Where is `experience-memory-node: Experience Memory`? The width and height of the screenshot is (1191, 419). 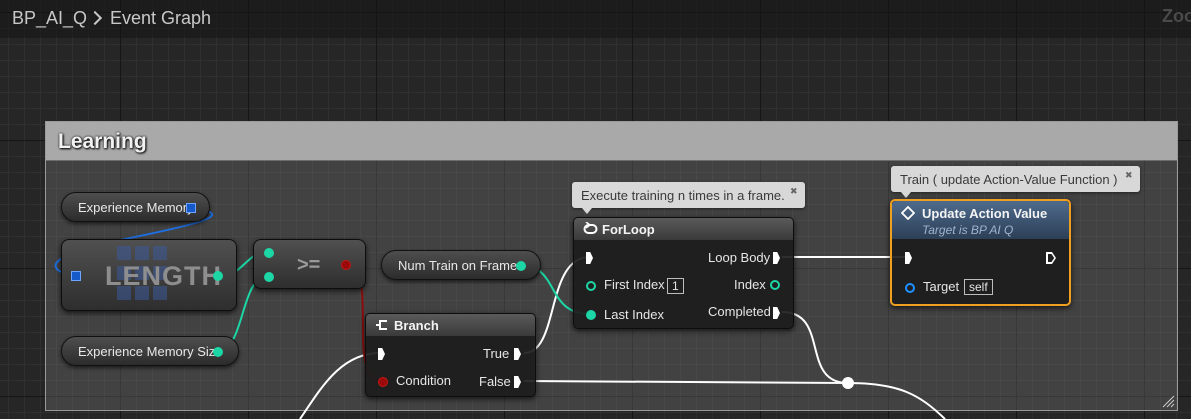
experience-memory-node: Experience Memory is located at coordinates (135, 207).